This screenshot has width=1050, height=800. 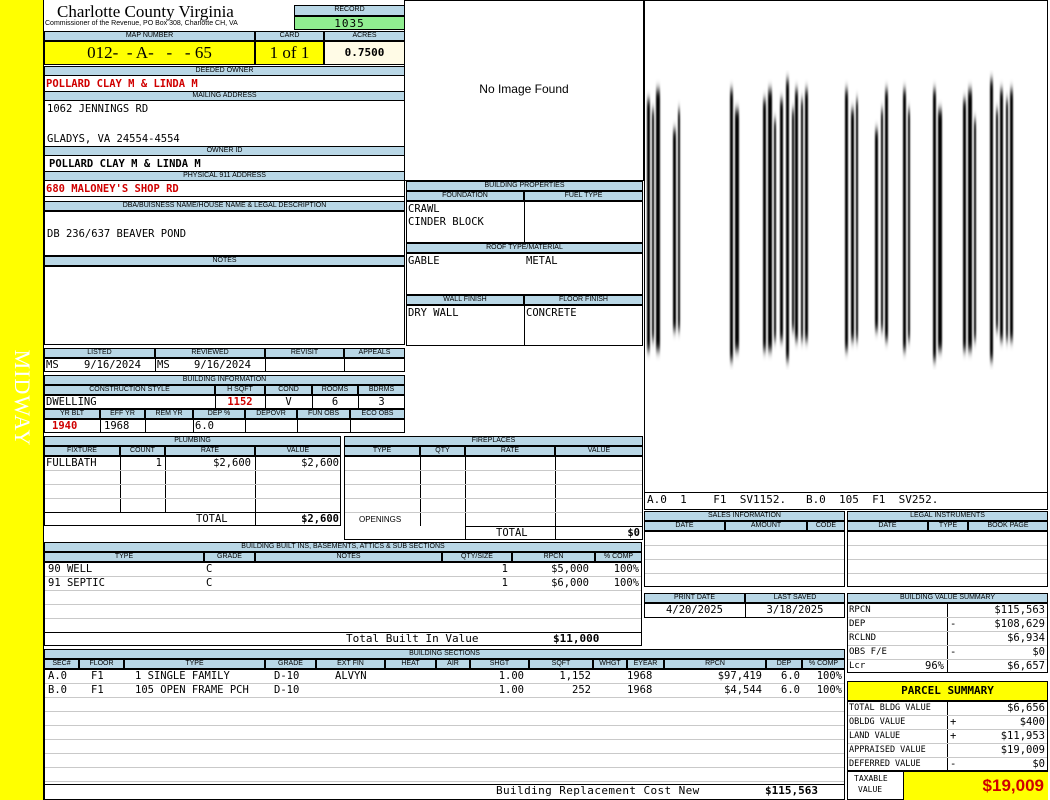 What do you see at coordinates (142, 451) in the screenshot?
I see `count-header: COUNT` at bounding box center [142, 451].